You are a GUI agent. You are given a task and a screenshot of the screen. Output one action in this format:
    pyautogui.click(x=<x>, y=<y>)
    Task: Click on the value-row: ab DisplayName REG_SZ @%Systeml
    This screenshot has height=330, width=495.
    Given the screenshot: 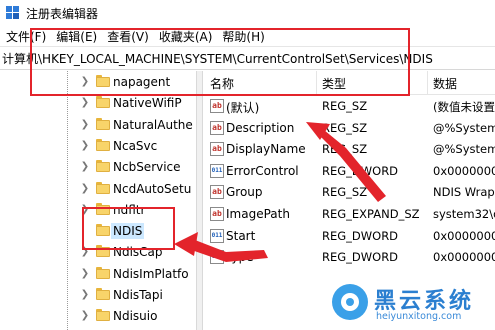 What is the action you would take?
    pyautogui.click(x=349, y=149)
    